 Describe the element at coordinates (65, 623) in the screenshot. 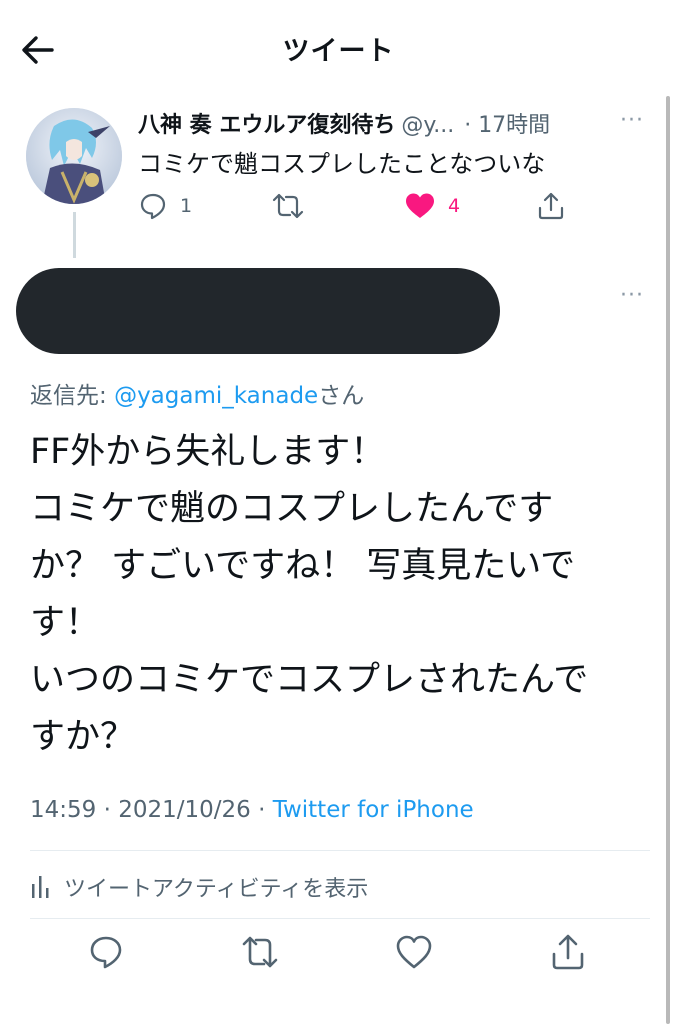

I see `tweet-text-line: す！` at that location.